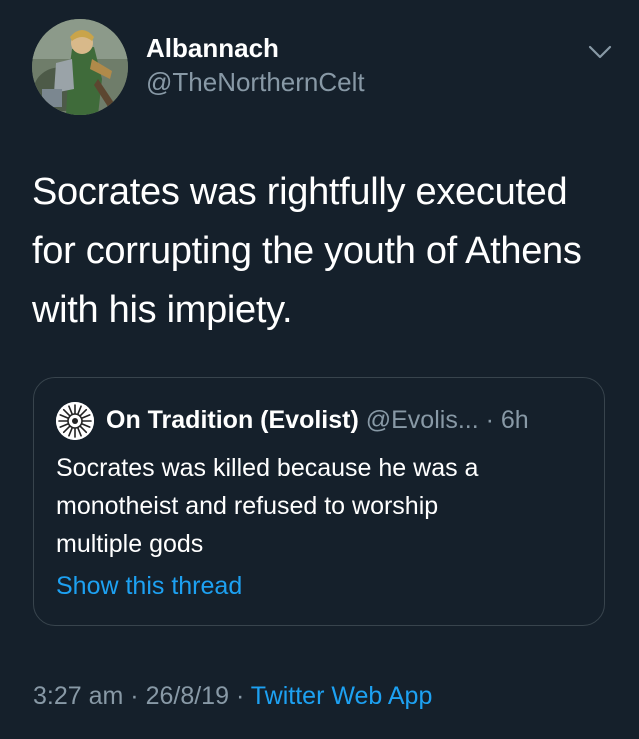 The width and height of the screenshot is (639, 739). Describe the element at coordinates (515, 420) in the screenshot. I see `quoted-tweet-time: 6h` at that location.